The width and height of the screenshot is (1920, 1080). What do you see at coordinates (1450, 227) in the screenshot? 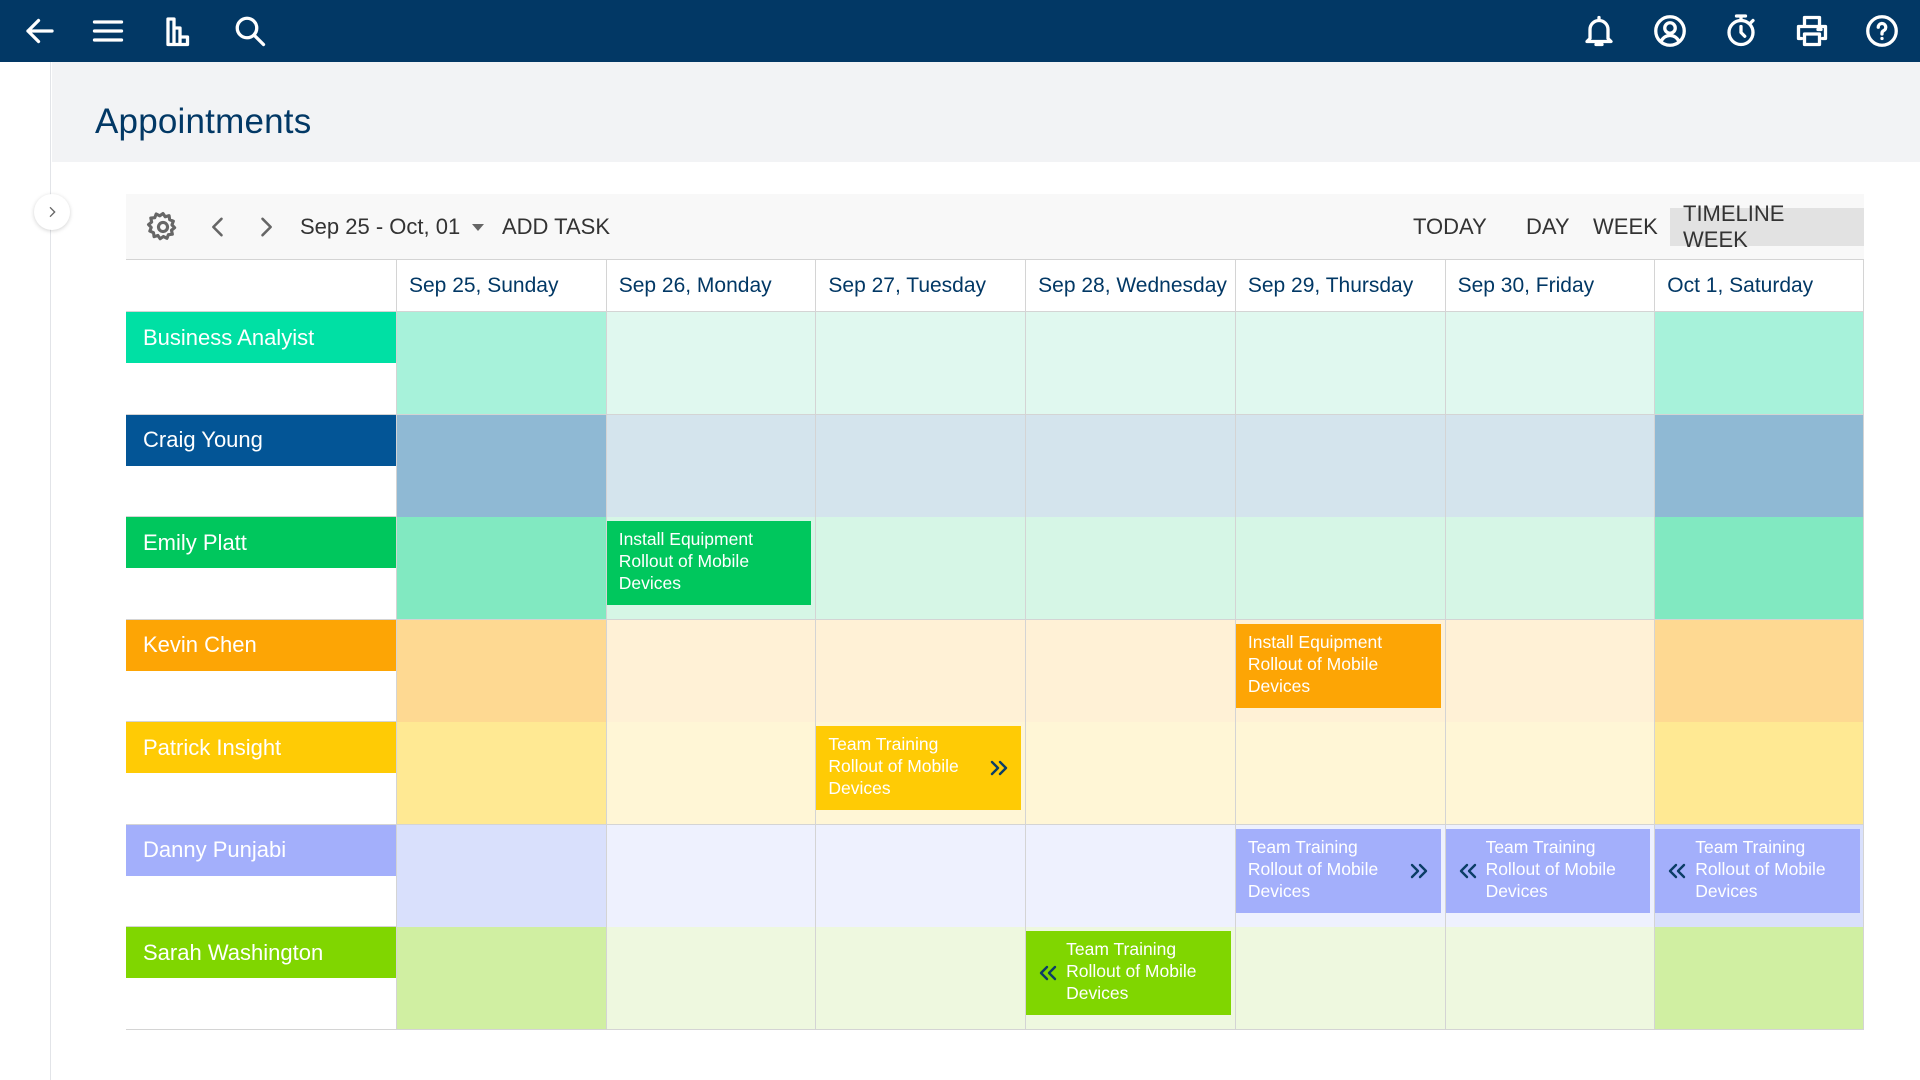
I see `today-button: TODAY` at bounding box center [1450, 227].